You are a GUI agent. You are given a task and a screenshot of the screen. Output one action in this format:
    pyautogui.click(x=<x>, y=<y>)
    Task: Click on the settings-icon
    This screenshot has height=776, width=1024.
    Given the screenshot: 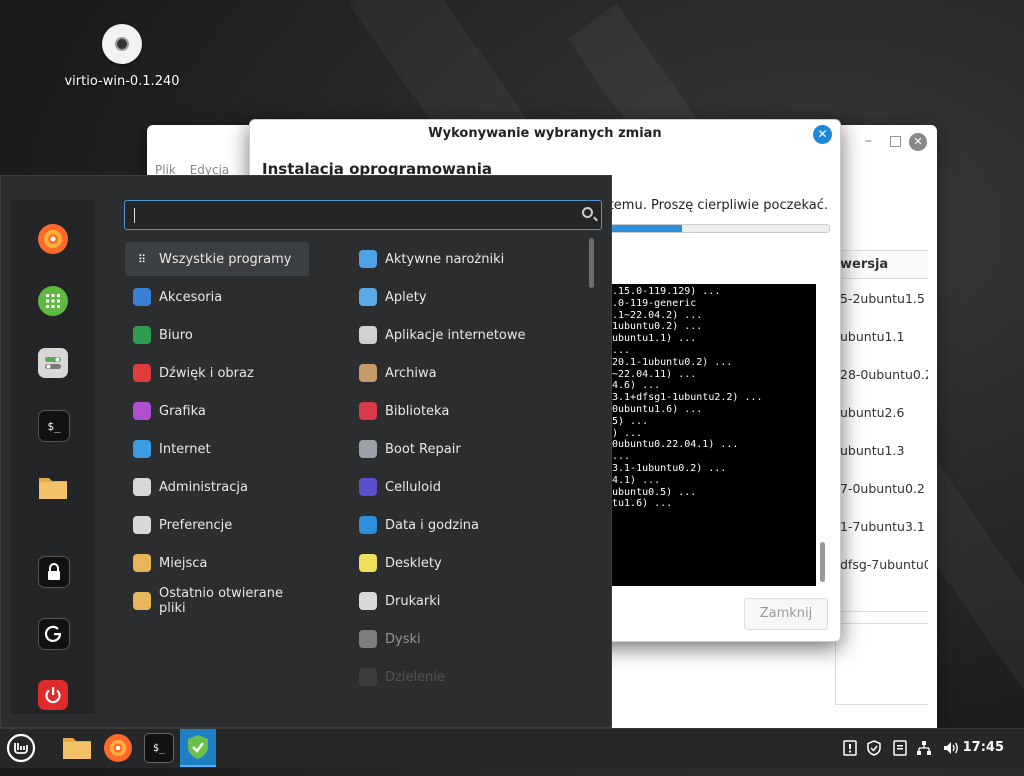 What is the action you would take?
    pyautogui.click(x=53, y=363)
    